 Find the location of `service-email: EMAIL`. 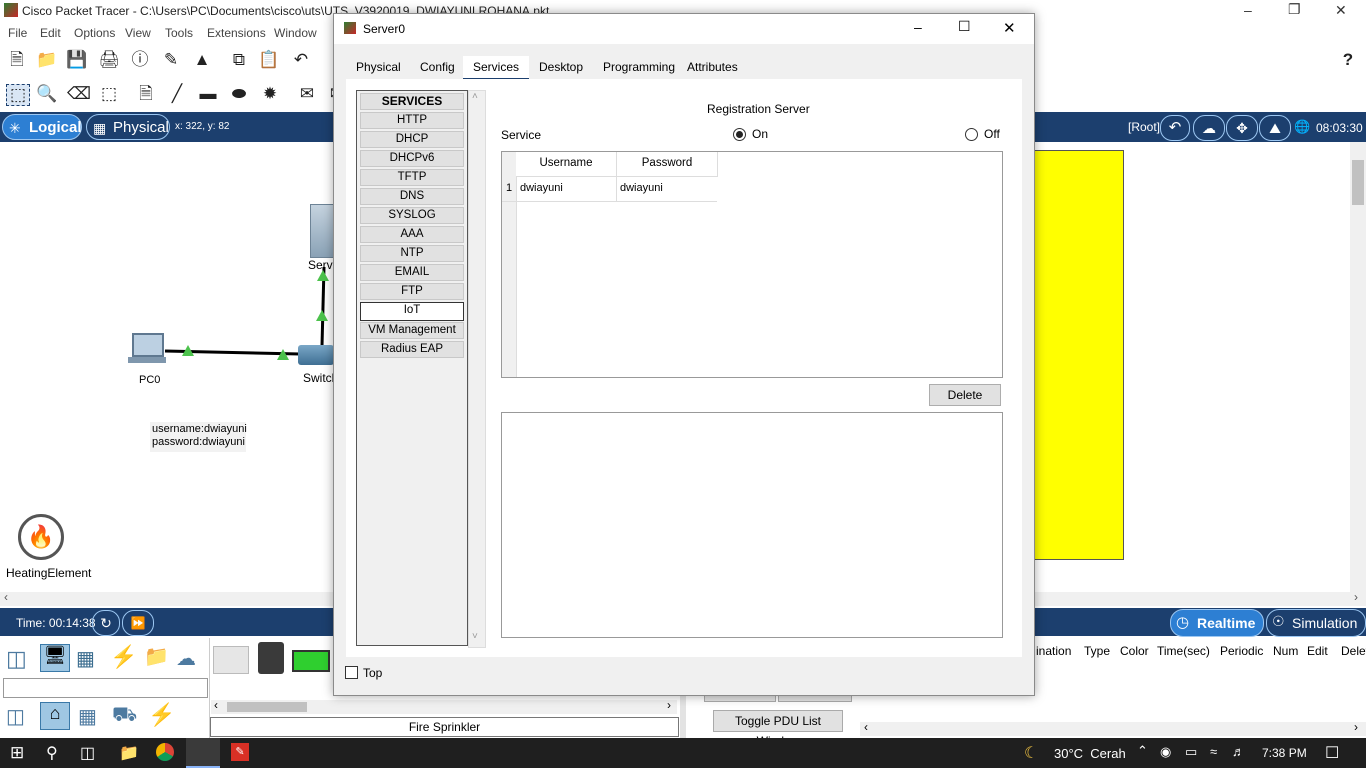

service-email: EMAIL is located at coordinates (412, 272).